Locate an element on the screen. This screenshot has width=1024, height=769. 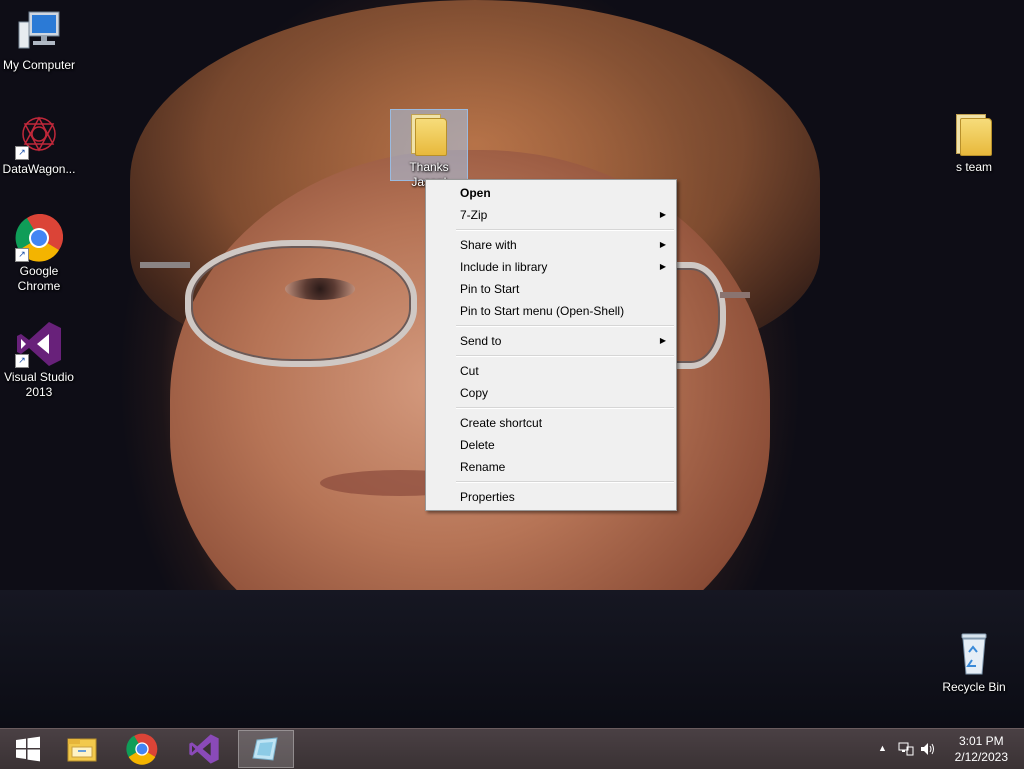
paint-icon is located at coordinates (265, 749).